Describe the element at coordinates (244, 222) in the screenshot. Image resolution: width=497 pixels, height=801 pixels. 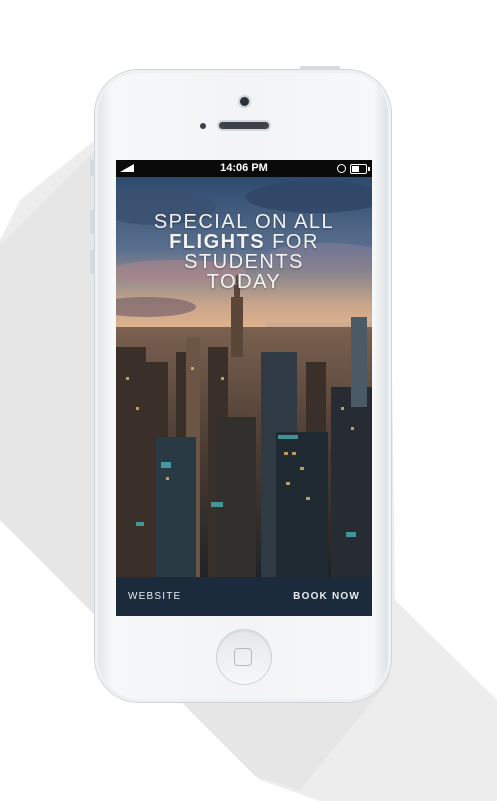
I see `headline-line-1: SPECIAL ON ALL` at that location.